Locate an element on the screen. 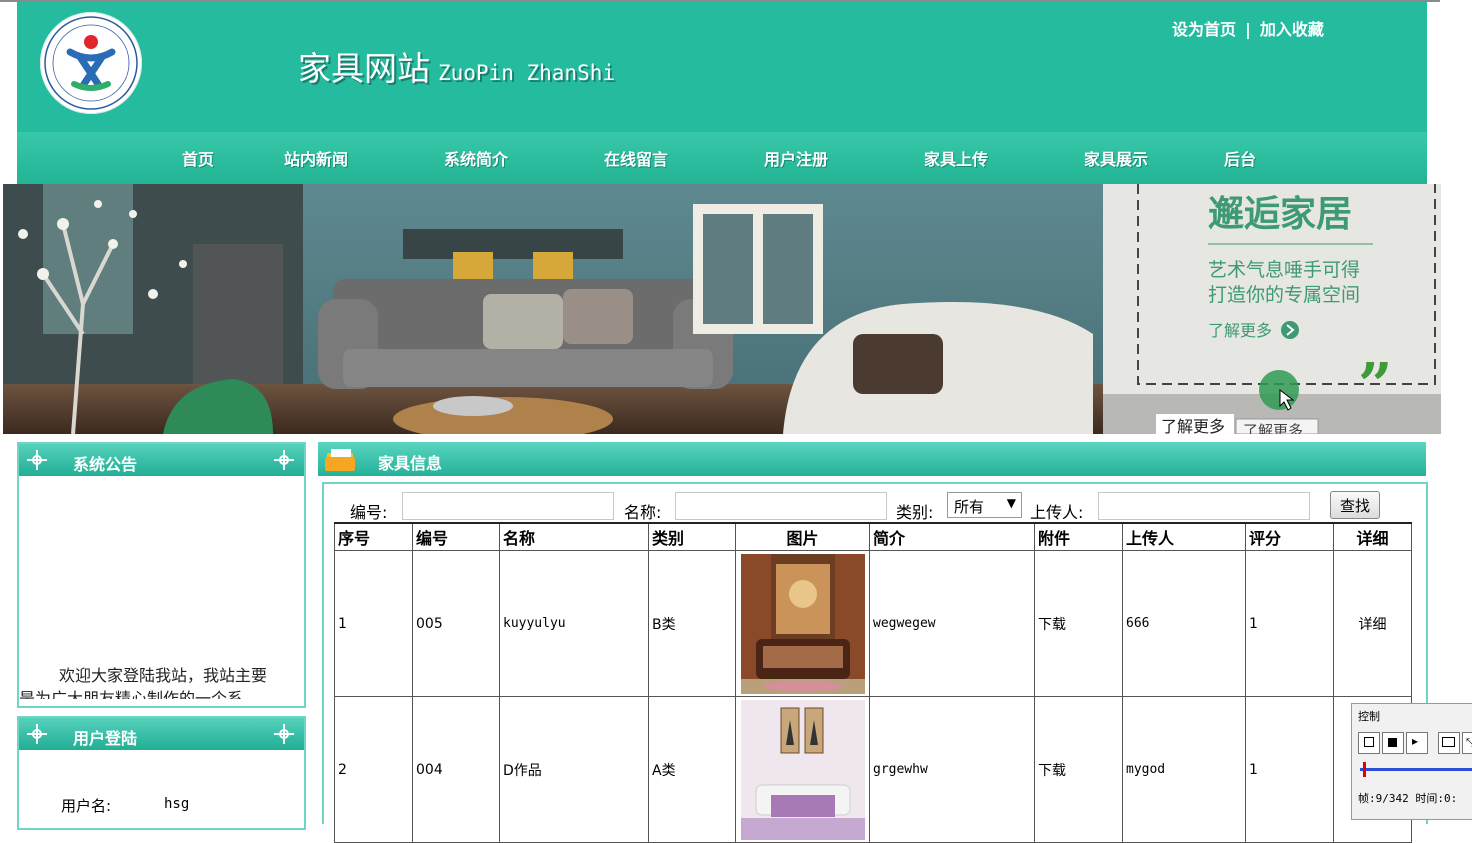  nav-item-register: 用户注册 is located at coordinates (796, 158).